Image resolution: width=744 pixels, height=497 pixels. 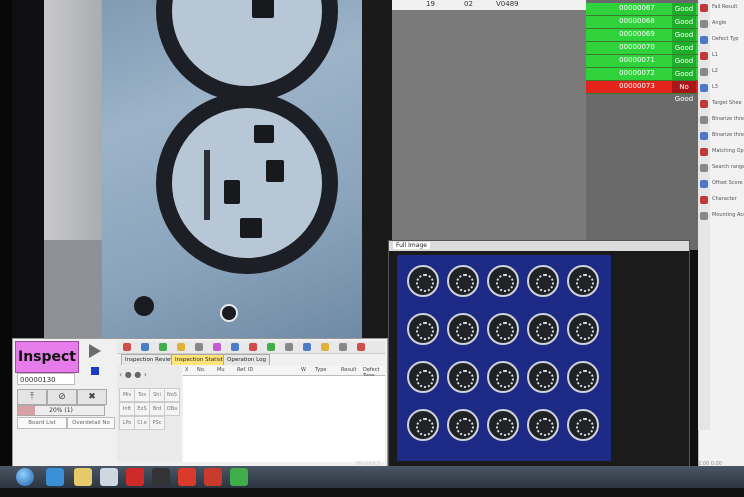 What do you see at coordinates (724, 7) in the screenshot?
I see `setting-item: Fail Result` at bounding box center [724, 7].